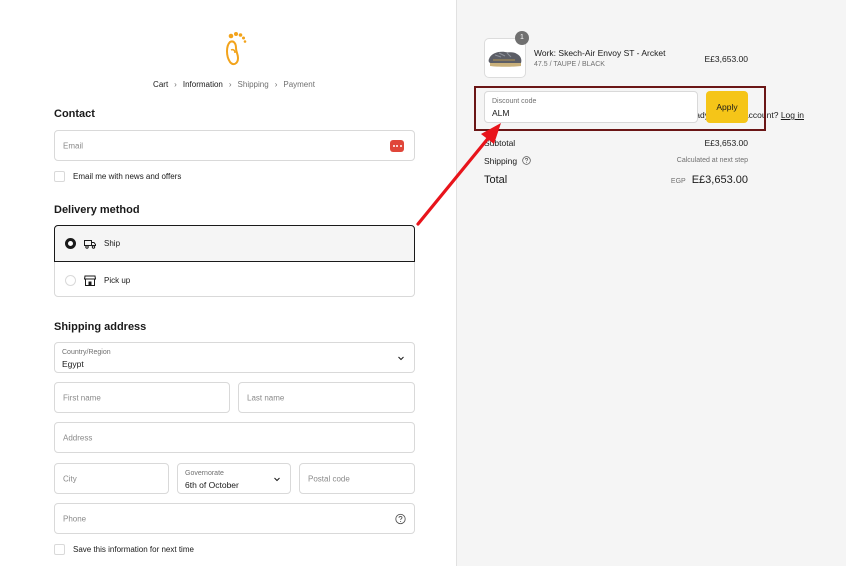 The height and width of the screenshot is (566, 846). I want to click on first-name-field: First name, so click(142, 397).